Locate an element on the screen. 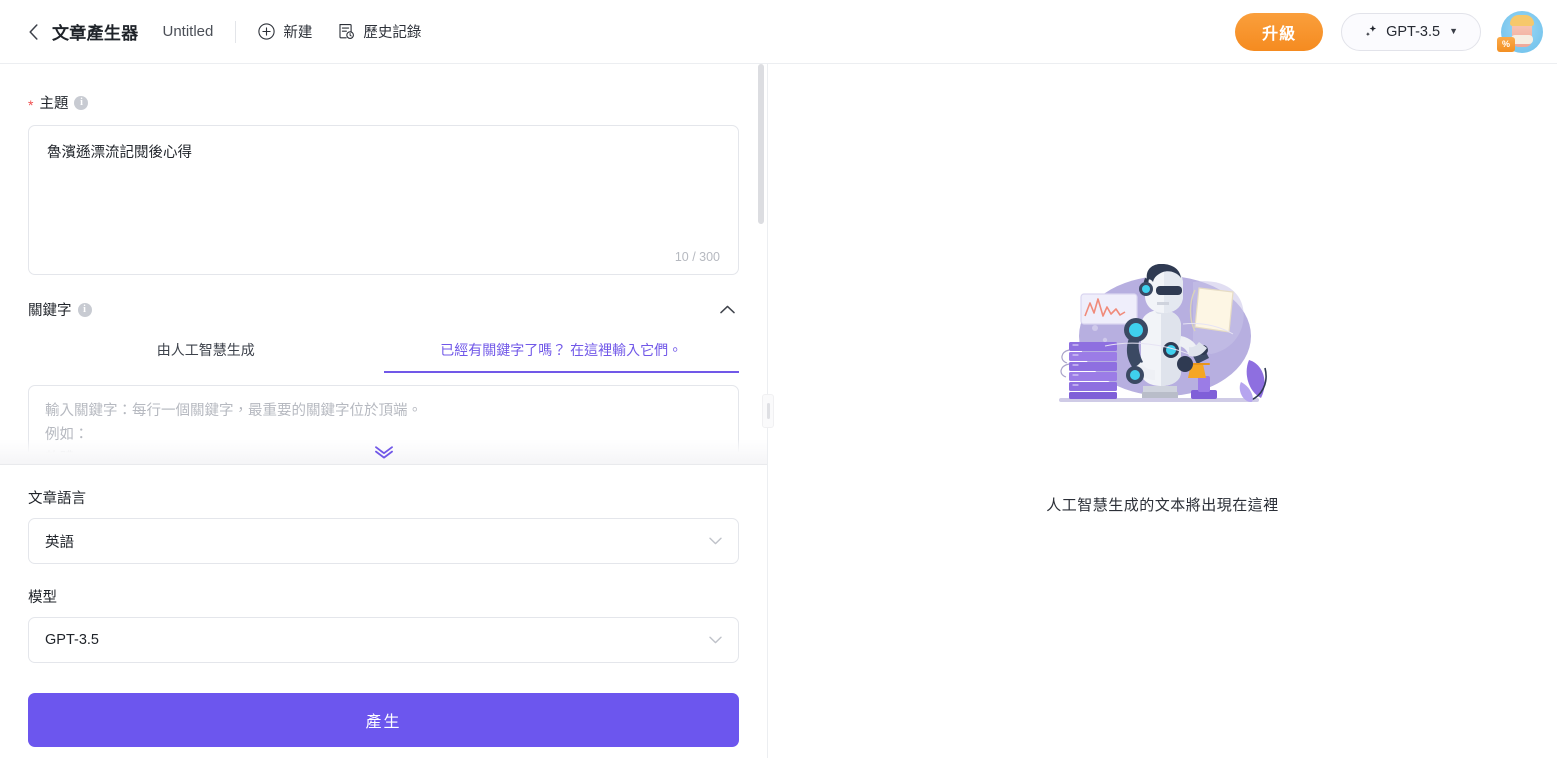 This screenshot has height=758, width=1557. tab-manual-keywords: 已經有關鍵字了嗎？ 在這裡輸入它們。 is located at coordinates (561, 351).